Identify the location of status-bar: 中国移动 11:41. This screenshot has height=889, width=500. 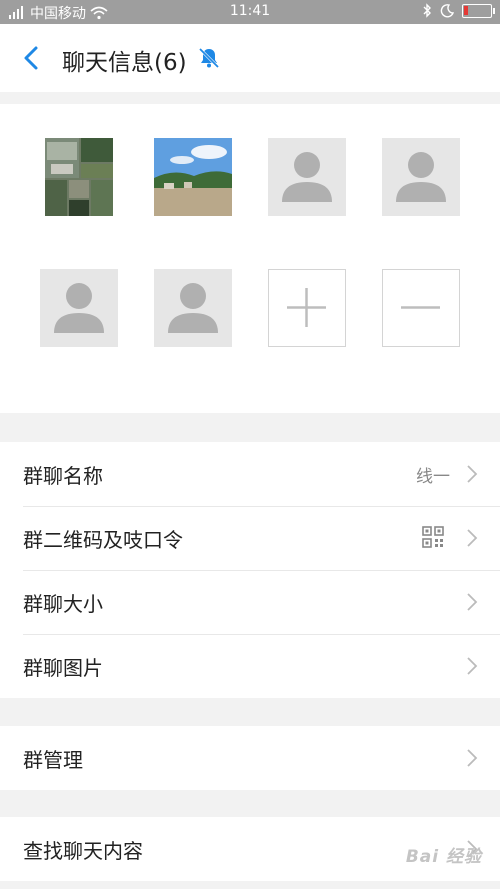
(250, 12).